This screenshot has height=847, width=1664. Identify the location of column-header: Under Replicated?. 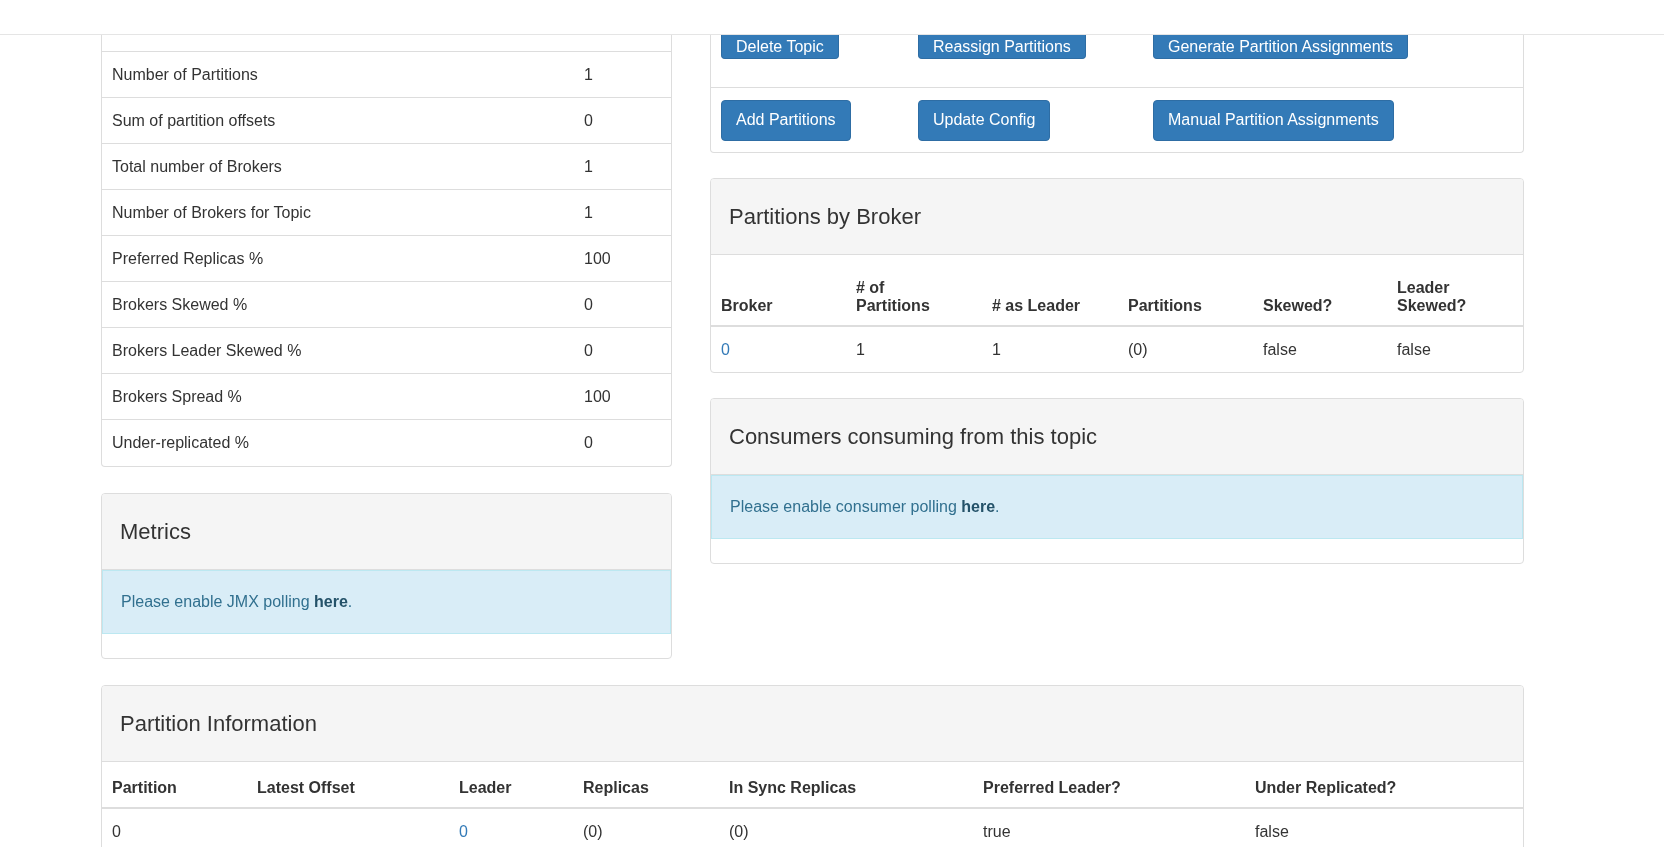
(1326, 787).